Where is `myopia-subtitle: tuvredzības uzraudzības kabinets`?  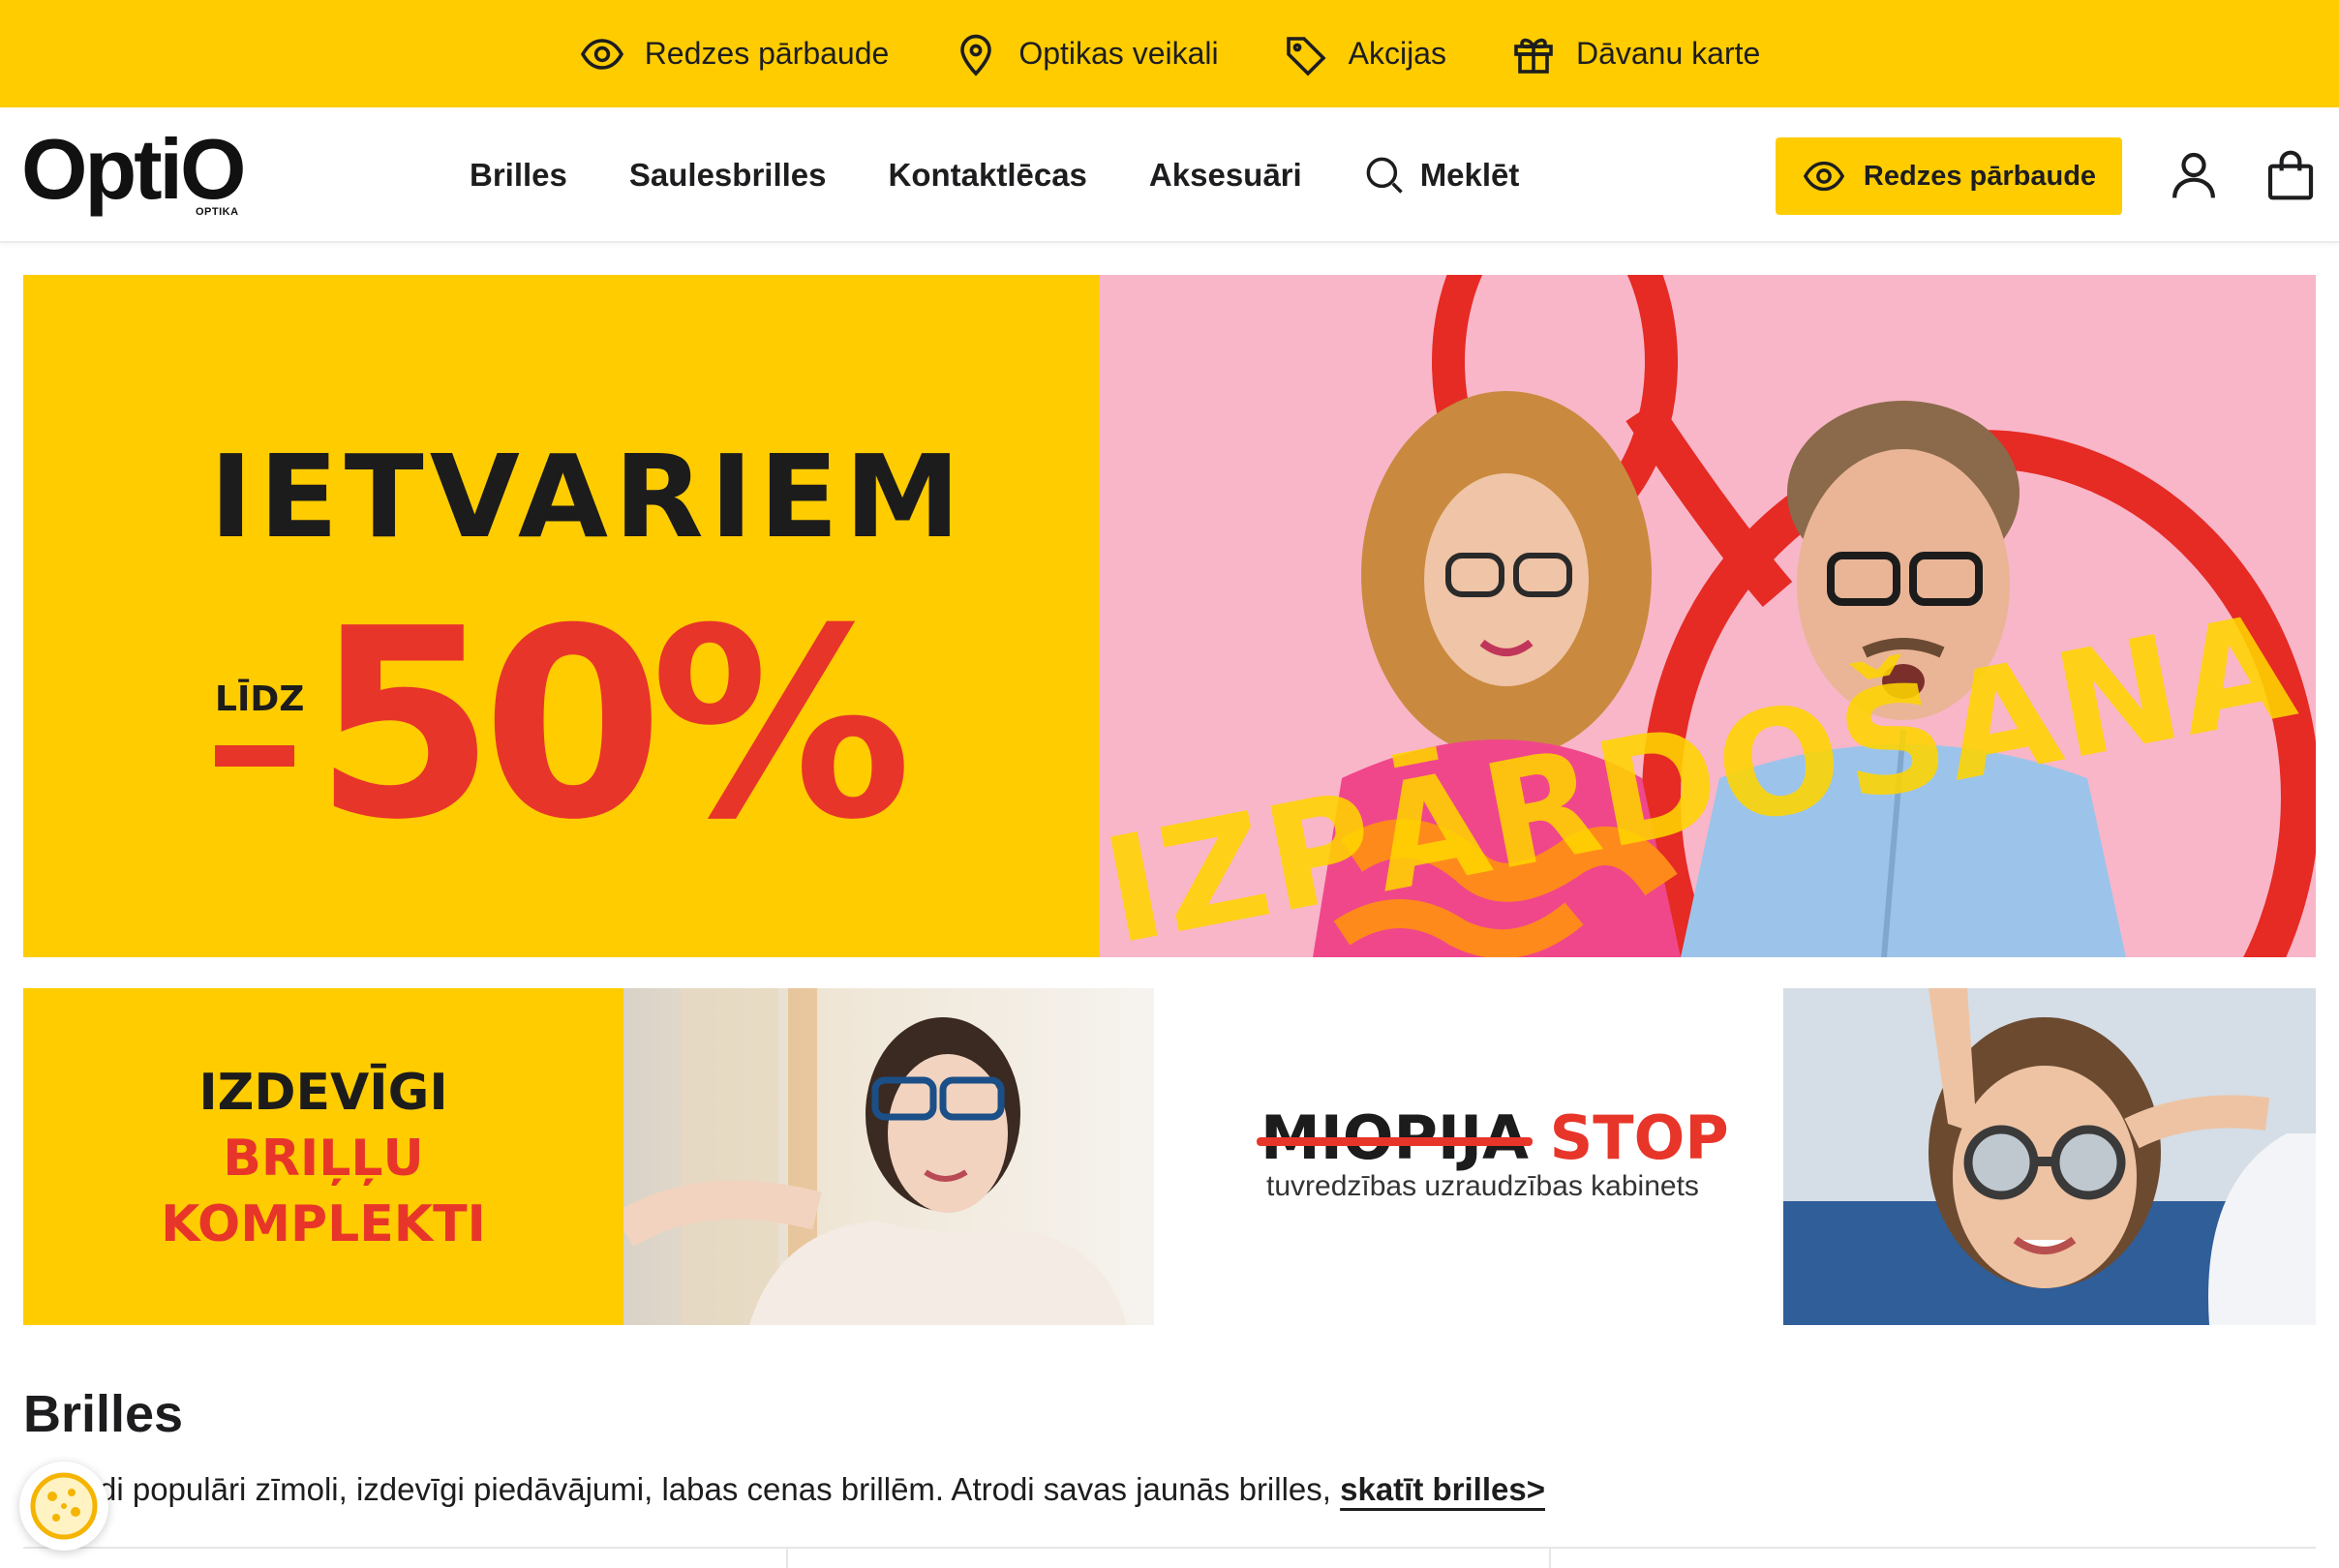
myopia-subtitle: tuvredzības uzraudzības kabinets is located at coordinates (1482, 1186).